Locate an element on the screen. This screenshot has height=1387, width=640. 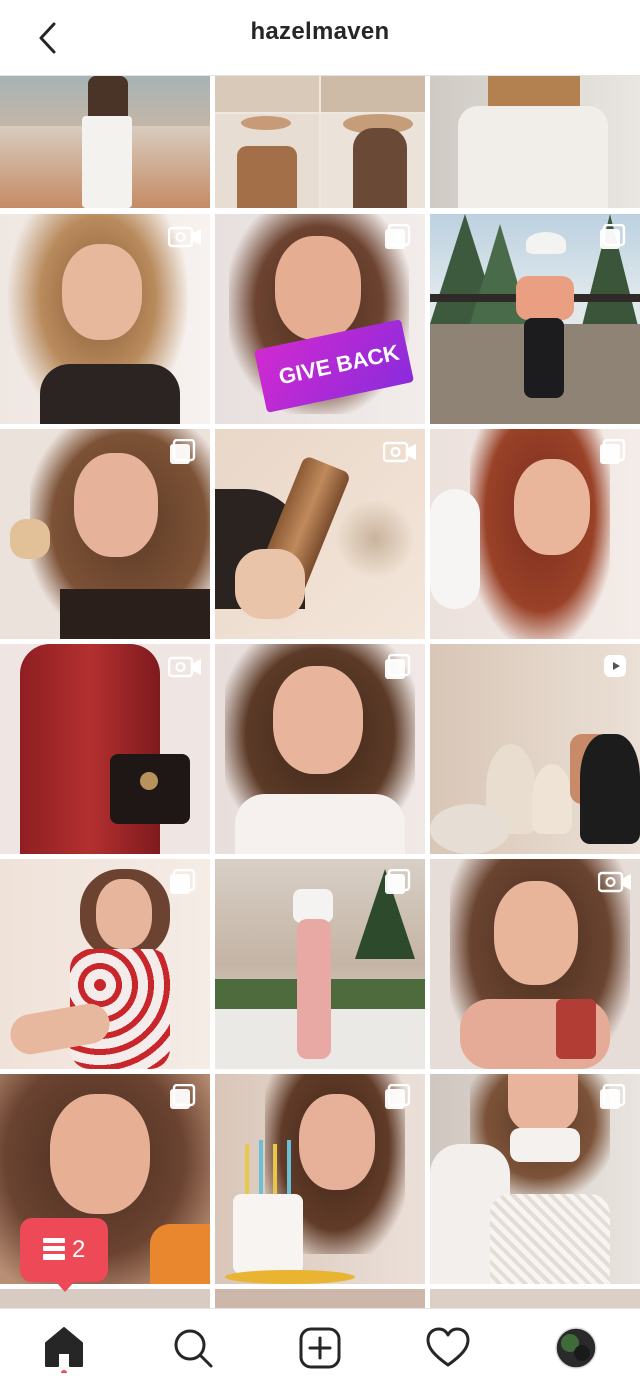
search-icon is located at coordinates (193, 1348).